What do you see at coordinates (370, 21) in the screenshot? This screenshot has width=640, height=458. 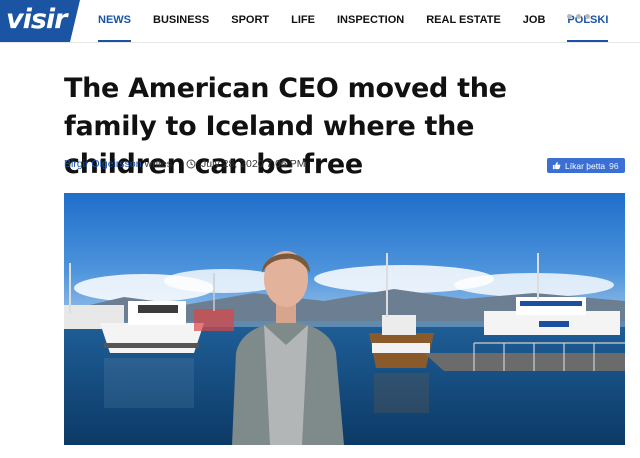 I see `nav-item-inspection: INSPECTION` at bounding box center [370, 21].